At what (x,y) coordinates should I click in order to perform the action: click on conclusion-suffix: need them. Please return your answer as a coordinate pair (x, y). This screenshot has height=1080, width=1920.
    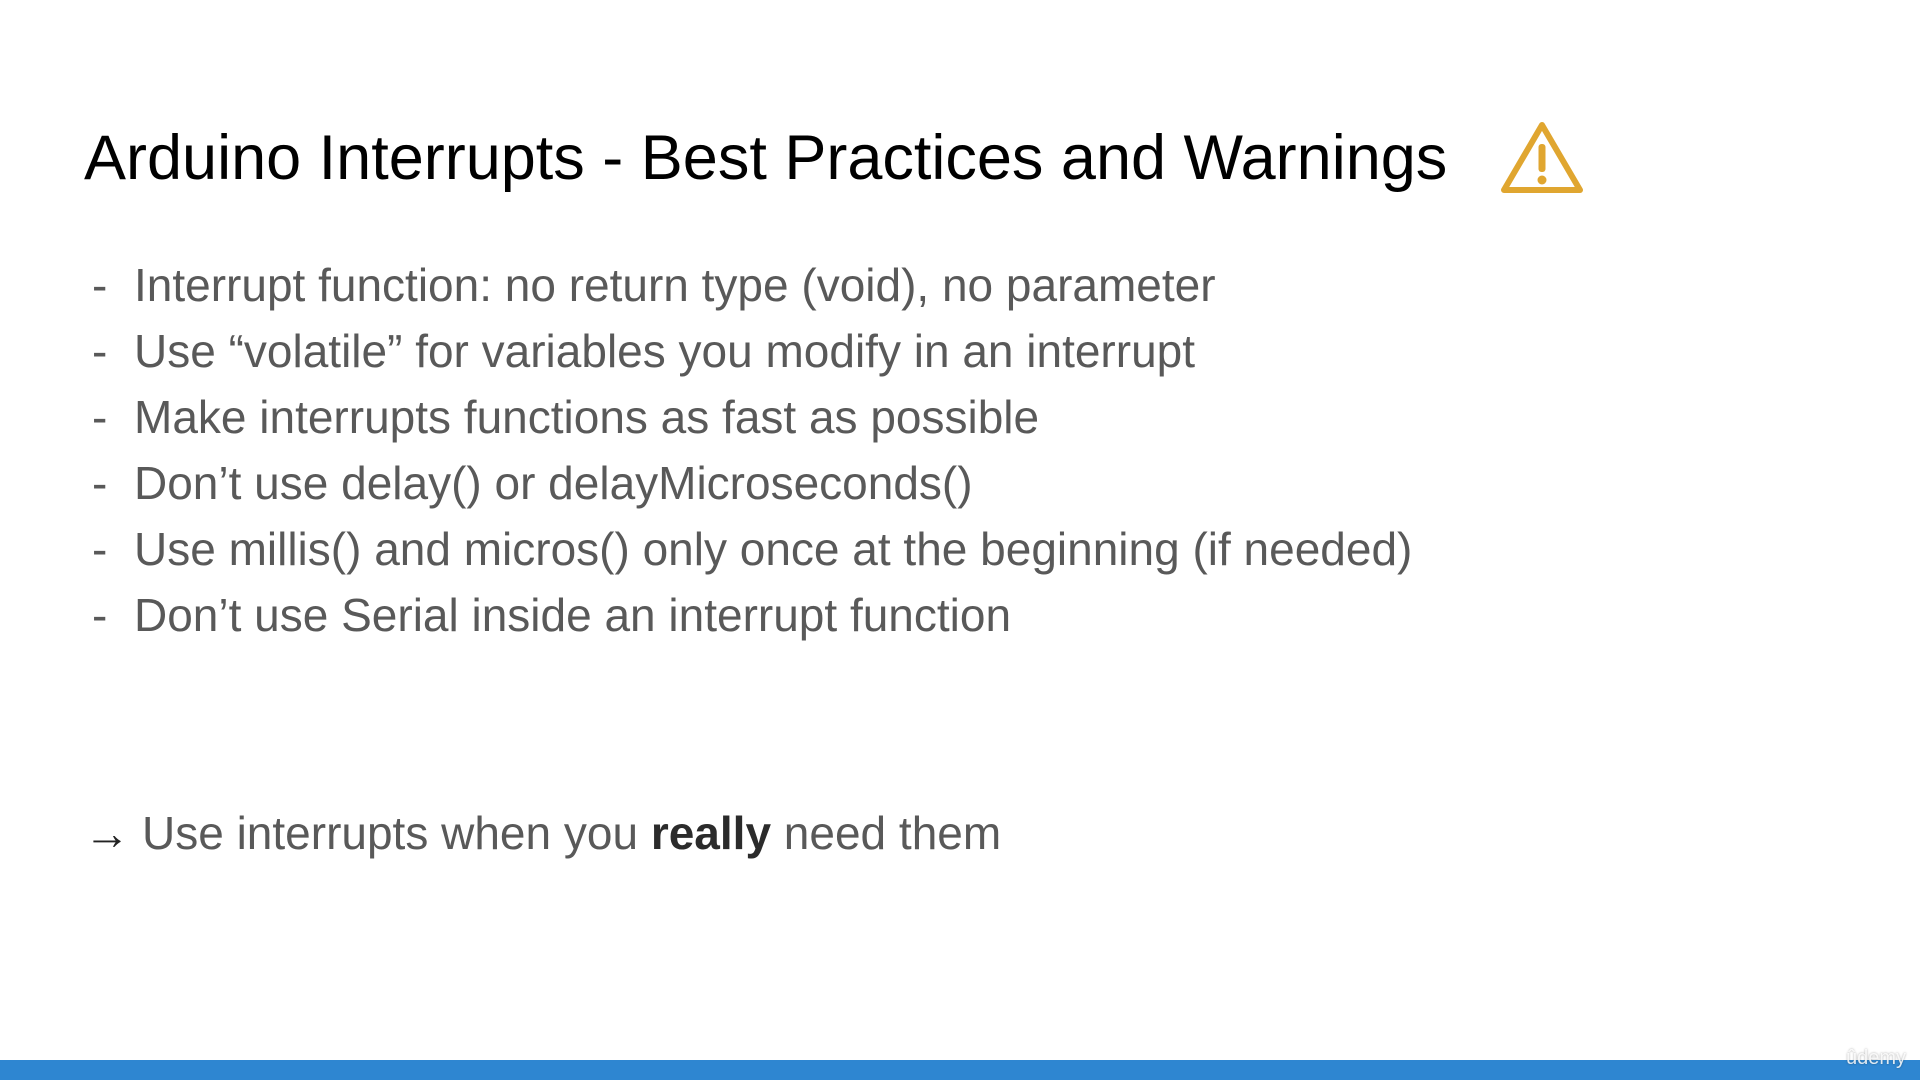
    Looking at the image, I should click on (886, 833).